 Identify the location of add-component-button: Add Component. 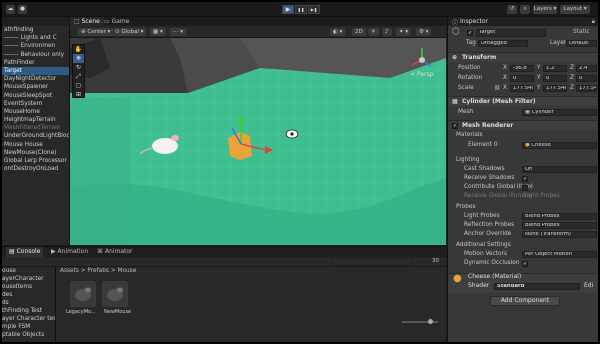
(525, 301).